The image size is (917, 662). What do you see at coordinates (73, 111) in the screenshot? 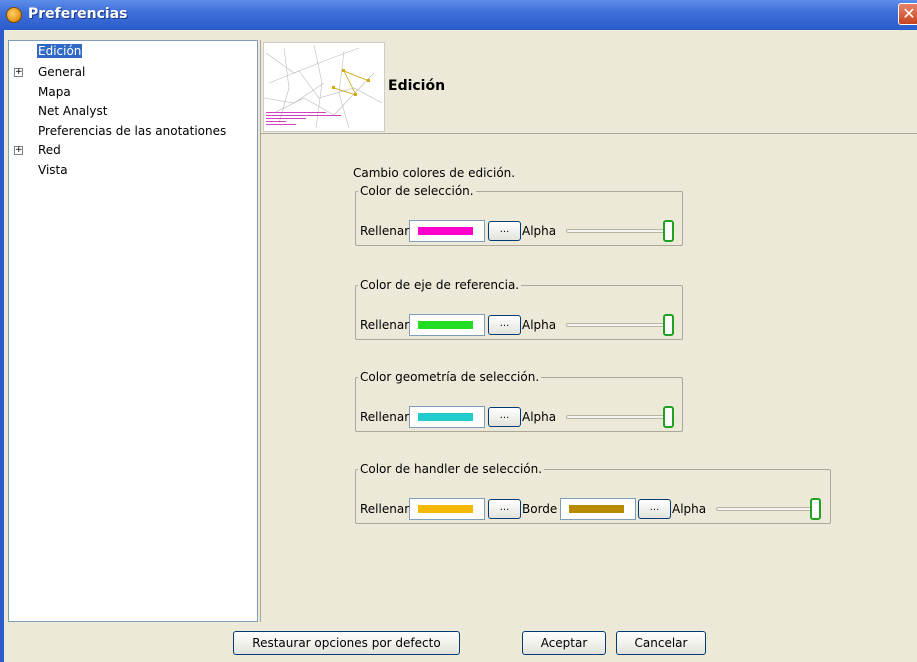
I see `tree-item-label: Net Analyst` at bounding box center [73, 111].